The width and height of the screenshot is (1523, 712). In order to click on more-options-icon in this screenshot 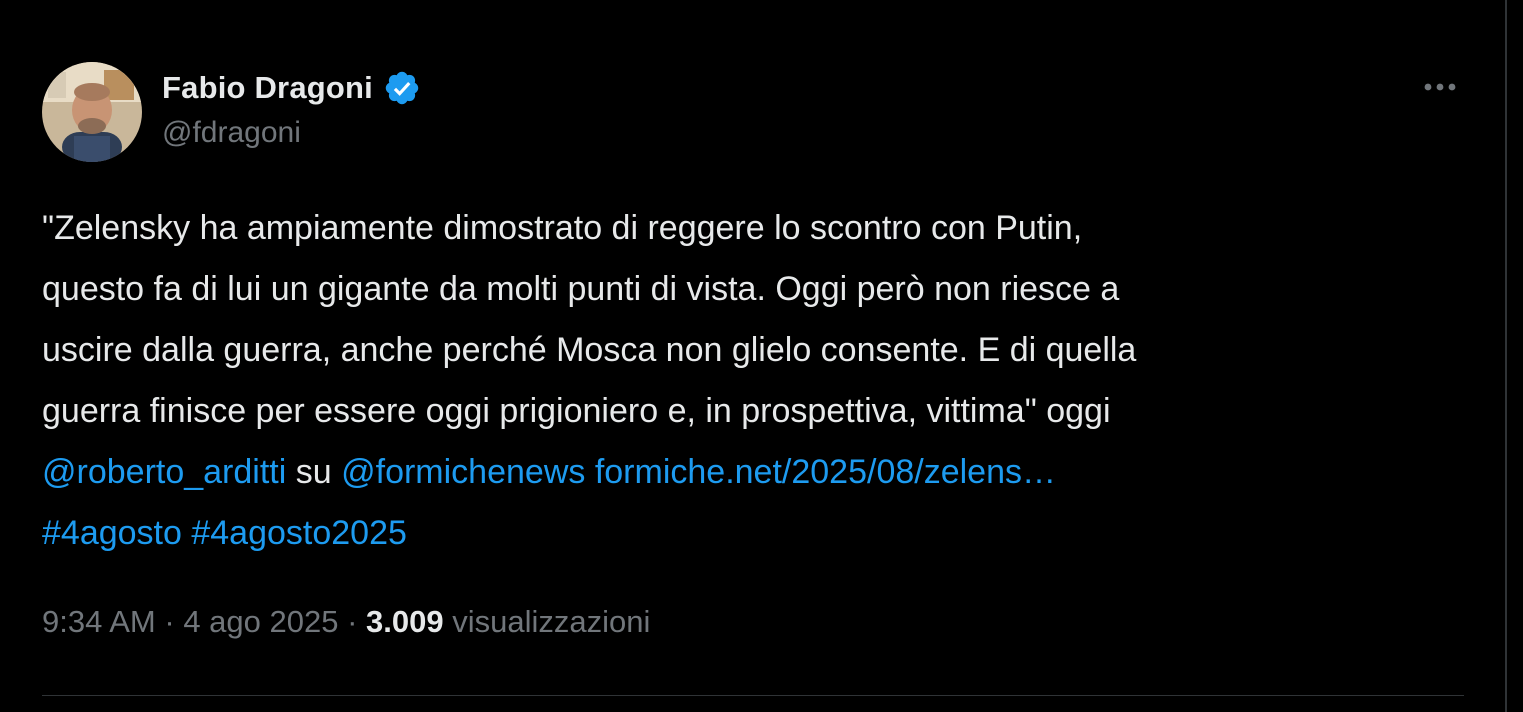, I will do `click(1440, 87)`.